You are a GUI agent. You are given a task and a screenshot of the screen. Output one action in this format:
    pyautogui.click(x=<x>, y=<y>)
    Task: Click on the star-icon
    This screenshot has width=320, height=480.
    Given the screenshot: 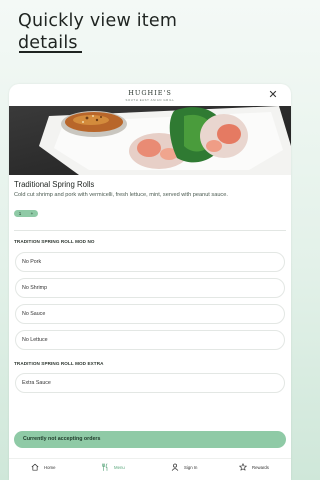 What is the action you would take?
    pyautogui.click(x=243, y=467)
    